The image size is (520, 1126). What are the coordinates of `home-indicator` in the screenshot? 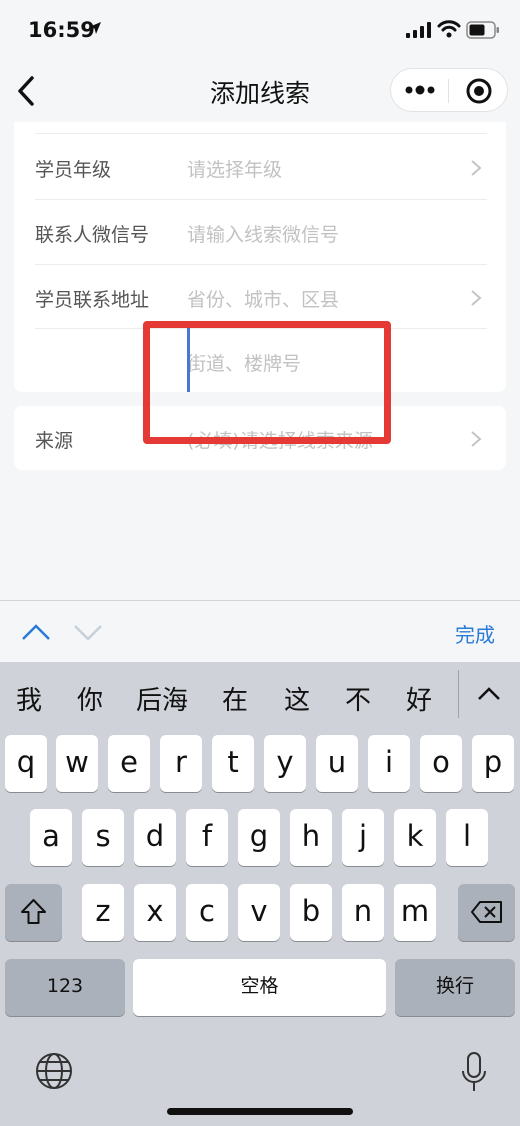 It's located at (260, 1111).